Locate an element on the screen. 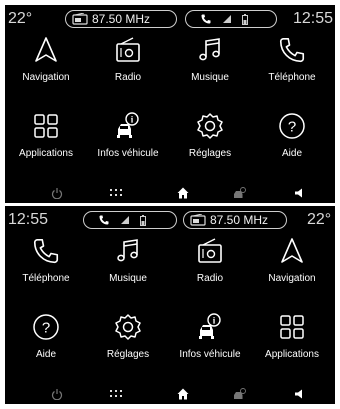 The height and width of the screenshot is (409, 340). status-bar: 12:55 87.50 MHz 22° is located at coordinates (170, 220).